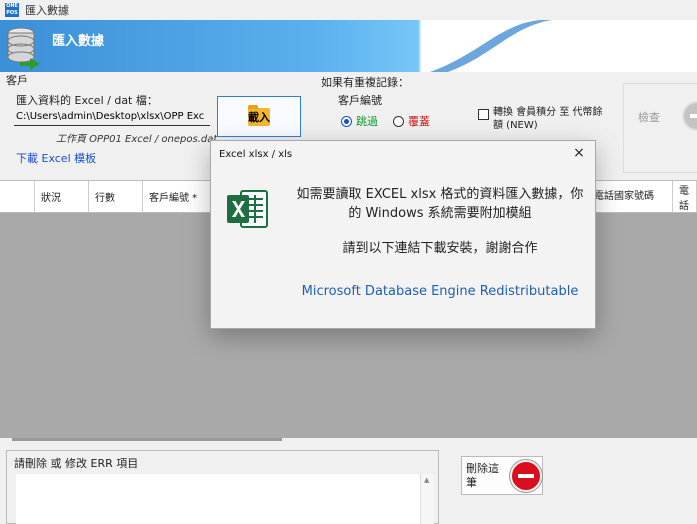 This screenshot has width=697, height=524. I want to click on download-template-link: 下載 Excel 模板, so click(56, 158).